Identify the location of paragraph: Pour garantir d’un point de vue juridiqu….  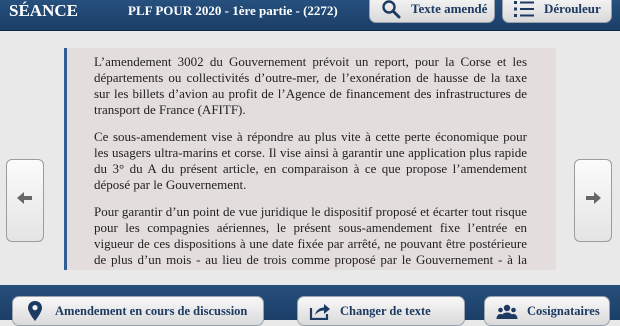
(310, 237).